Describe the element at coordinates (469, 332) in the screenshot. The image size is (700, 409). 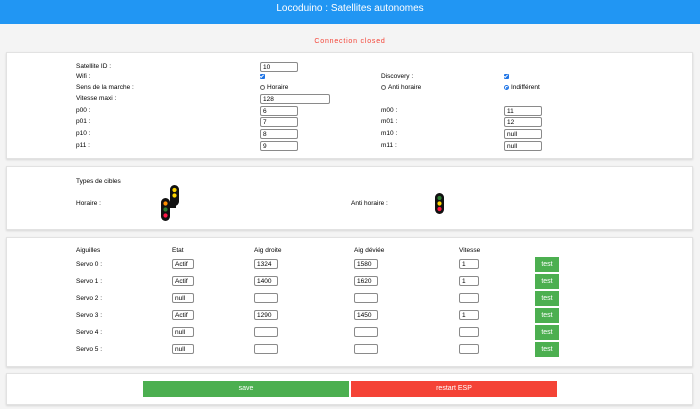
I see `servo-4-vitesse-input` at that location.